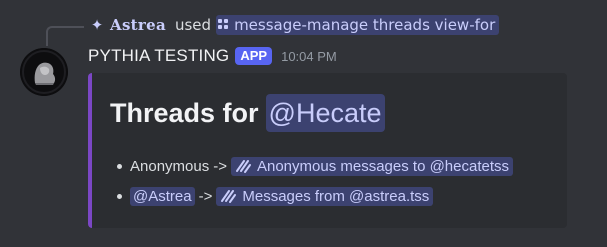  I want to click on embed-title: Threads for @Hecate, so click(247, 113).